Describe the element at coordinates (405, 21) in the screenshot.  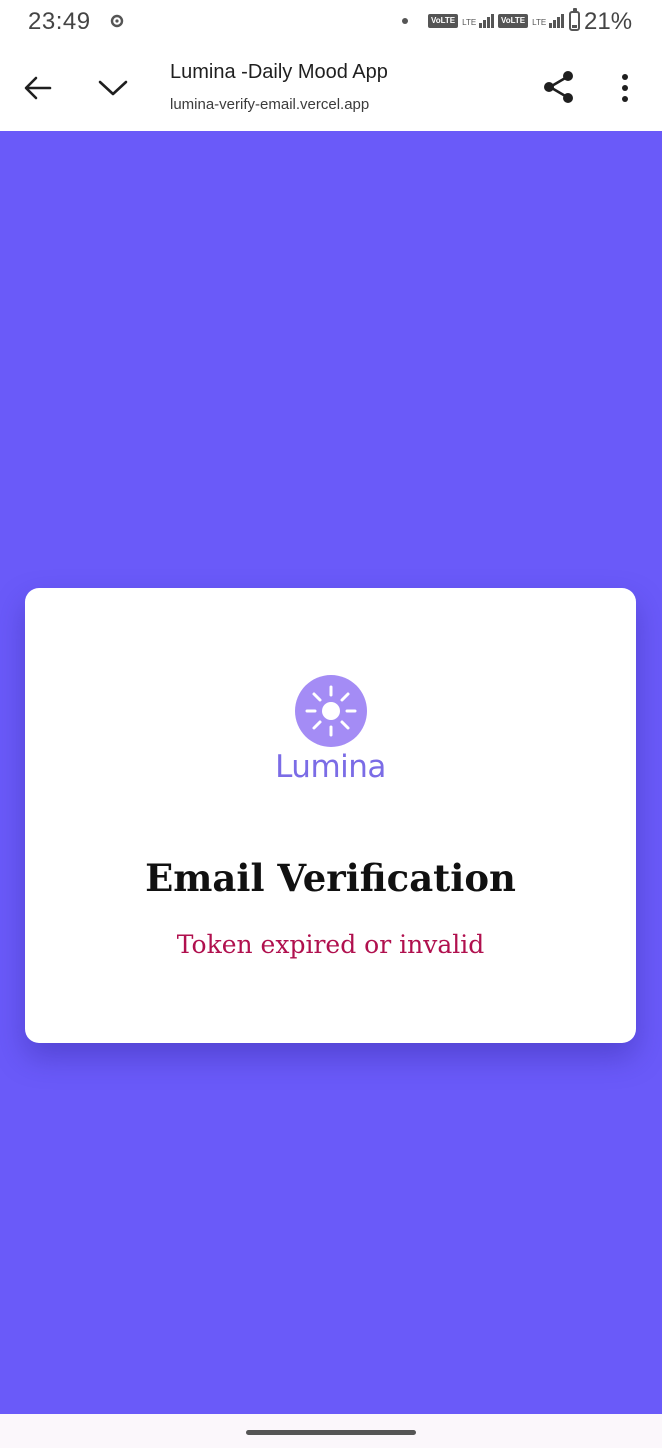
I see `notification-dot-icon` at that location.